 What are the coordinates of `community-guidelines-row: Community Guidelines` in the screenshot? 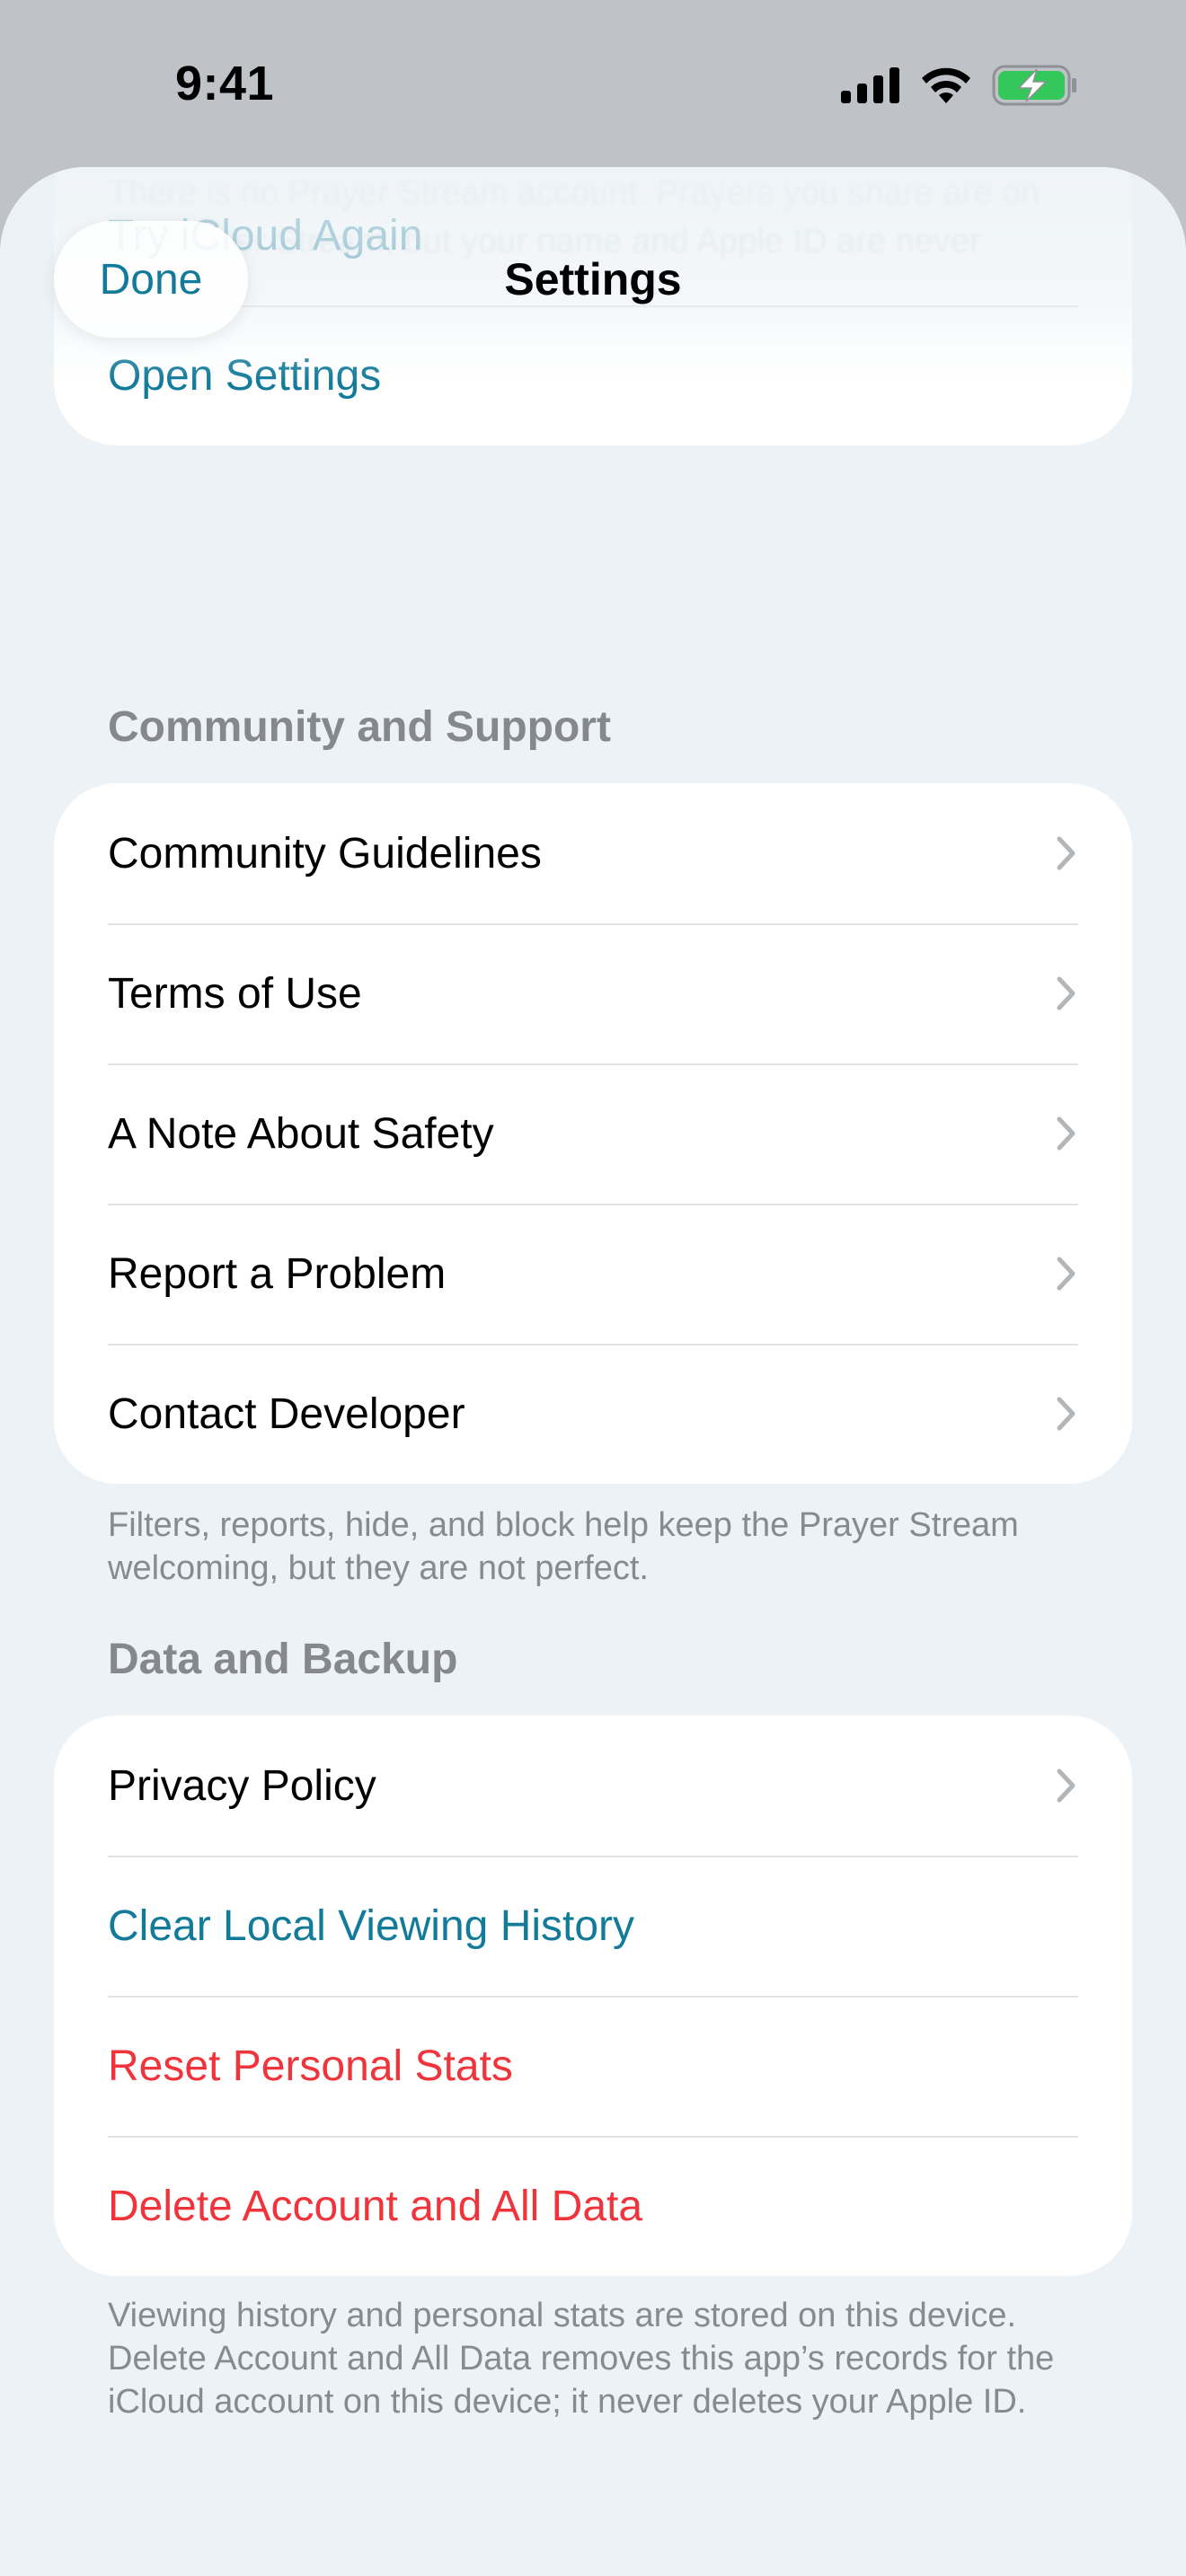 It's located at (593, 853).